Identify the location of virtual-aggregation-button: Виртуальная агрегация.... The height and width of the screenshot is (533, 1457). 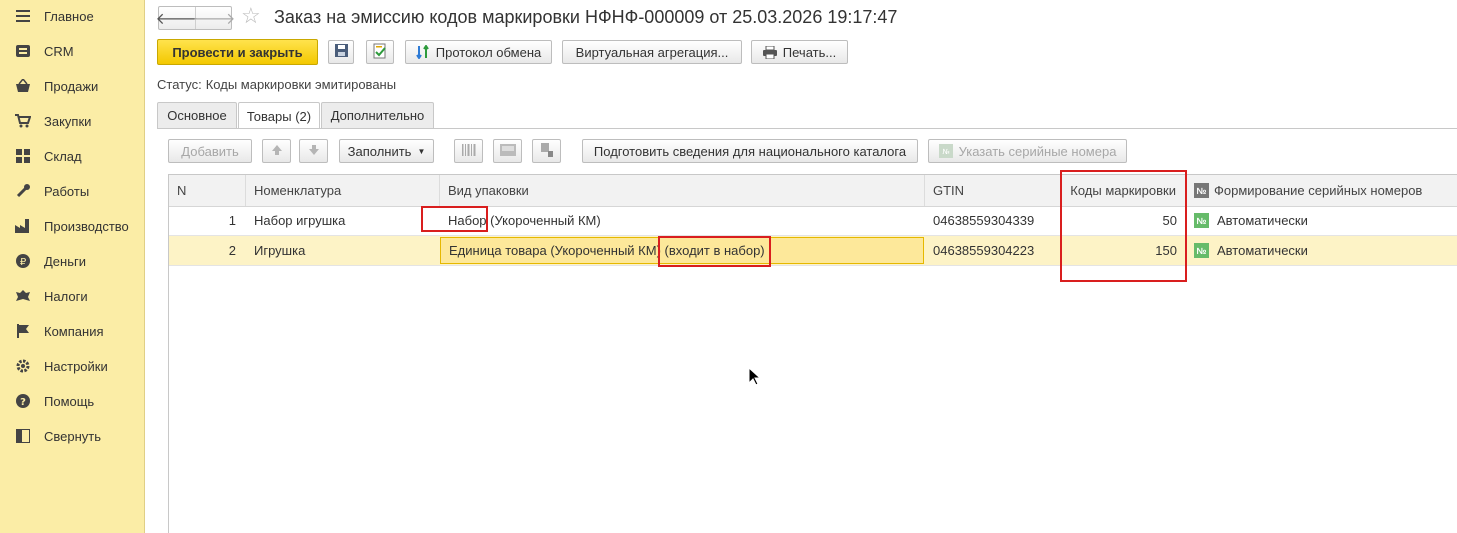
(652, 52).